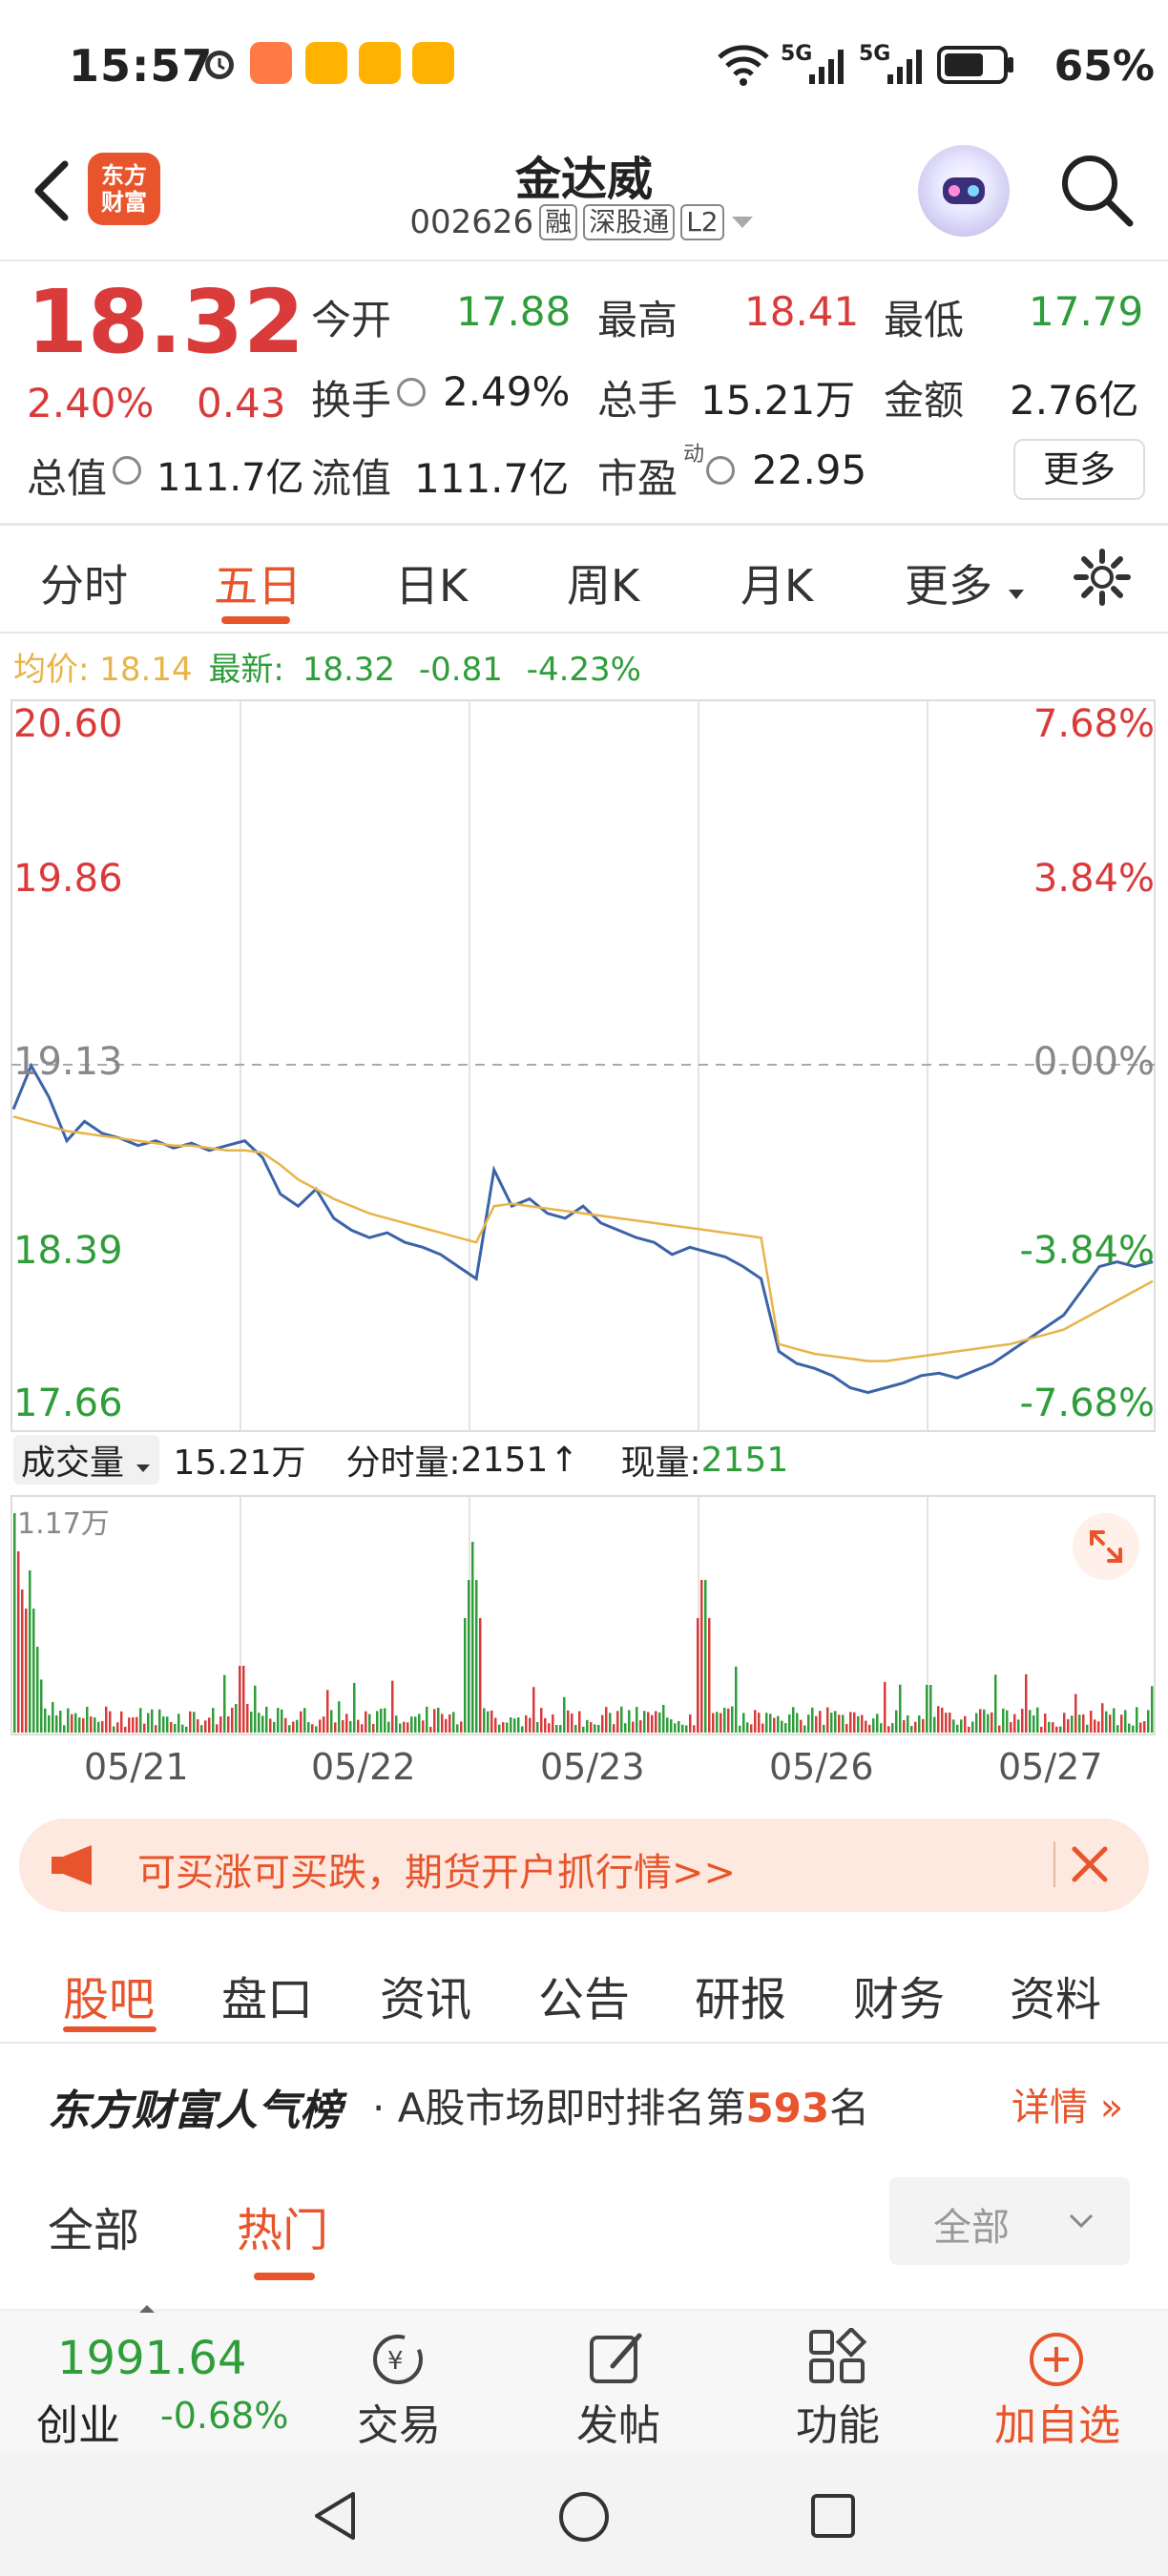  What do you see at coordinates (620, 2105) in the screenshot?
I see `popularity-text: · A股市场即时排名第593名` at bounding box center [620, 2105].